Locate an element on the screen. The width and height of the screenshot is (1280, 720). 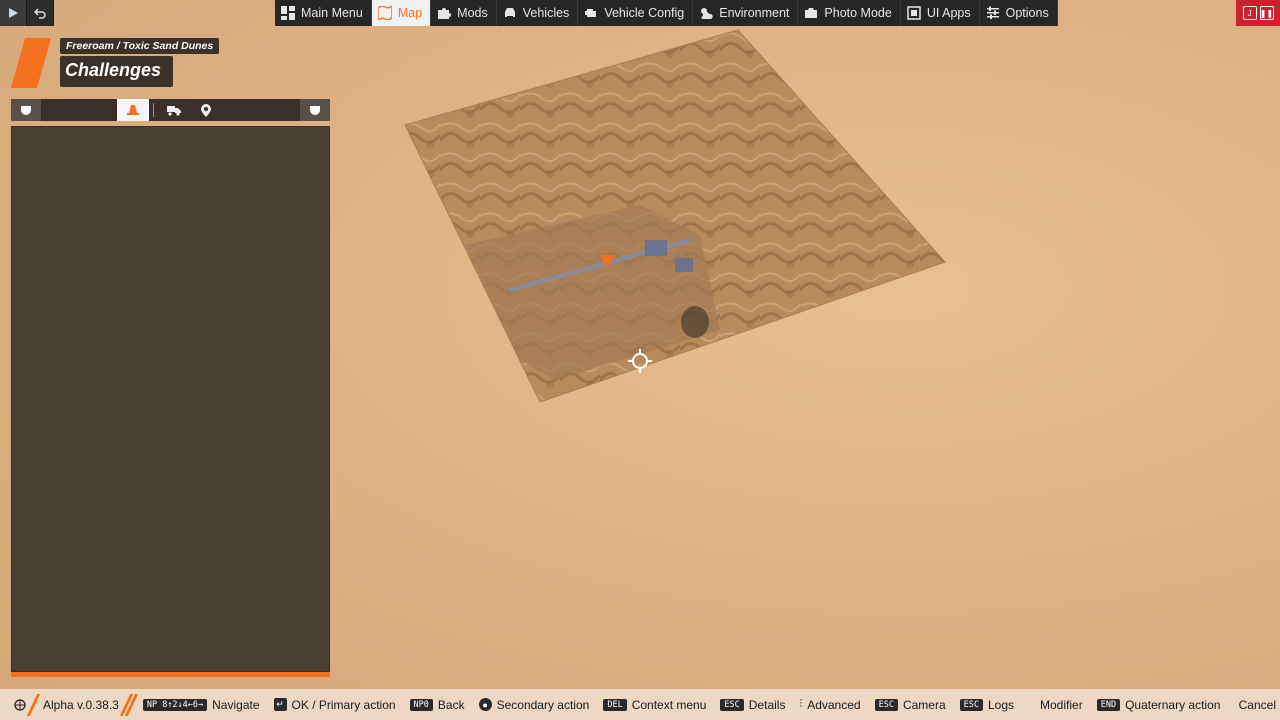
hint-context-menu: DEL Context menu is located at coordinates (654, 705).